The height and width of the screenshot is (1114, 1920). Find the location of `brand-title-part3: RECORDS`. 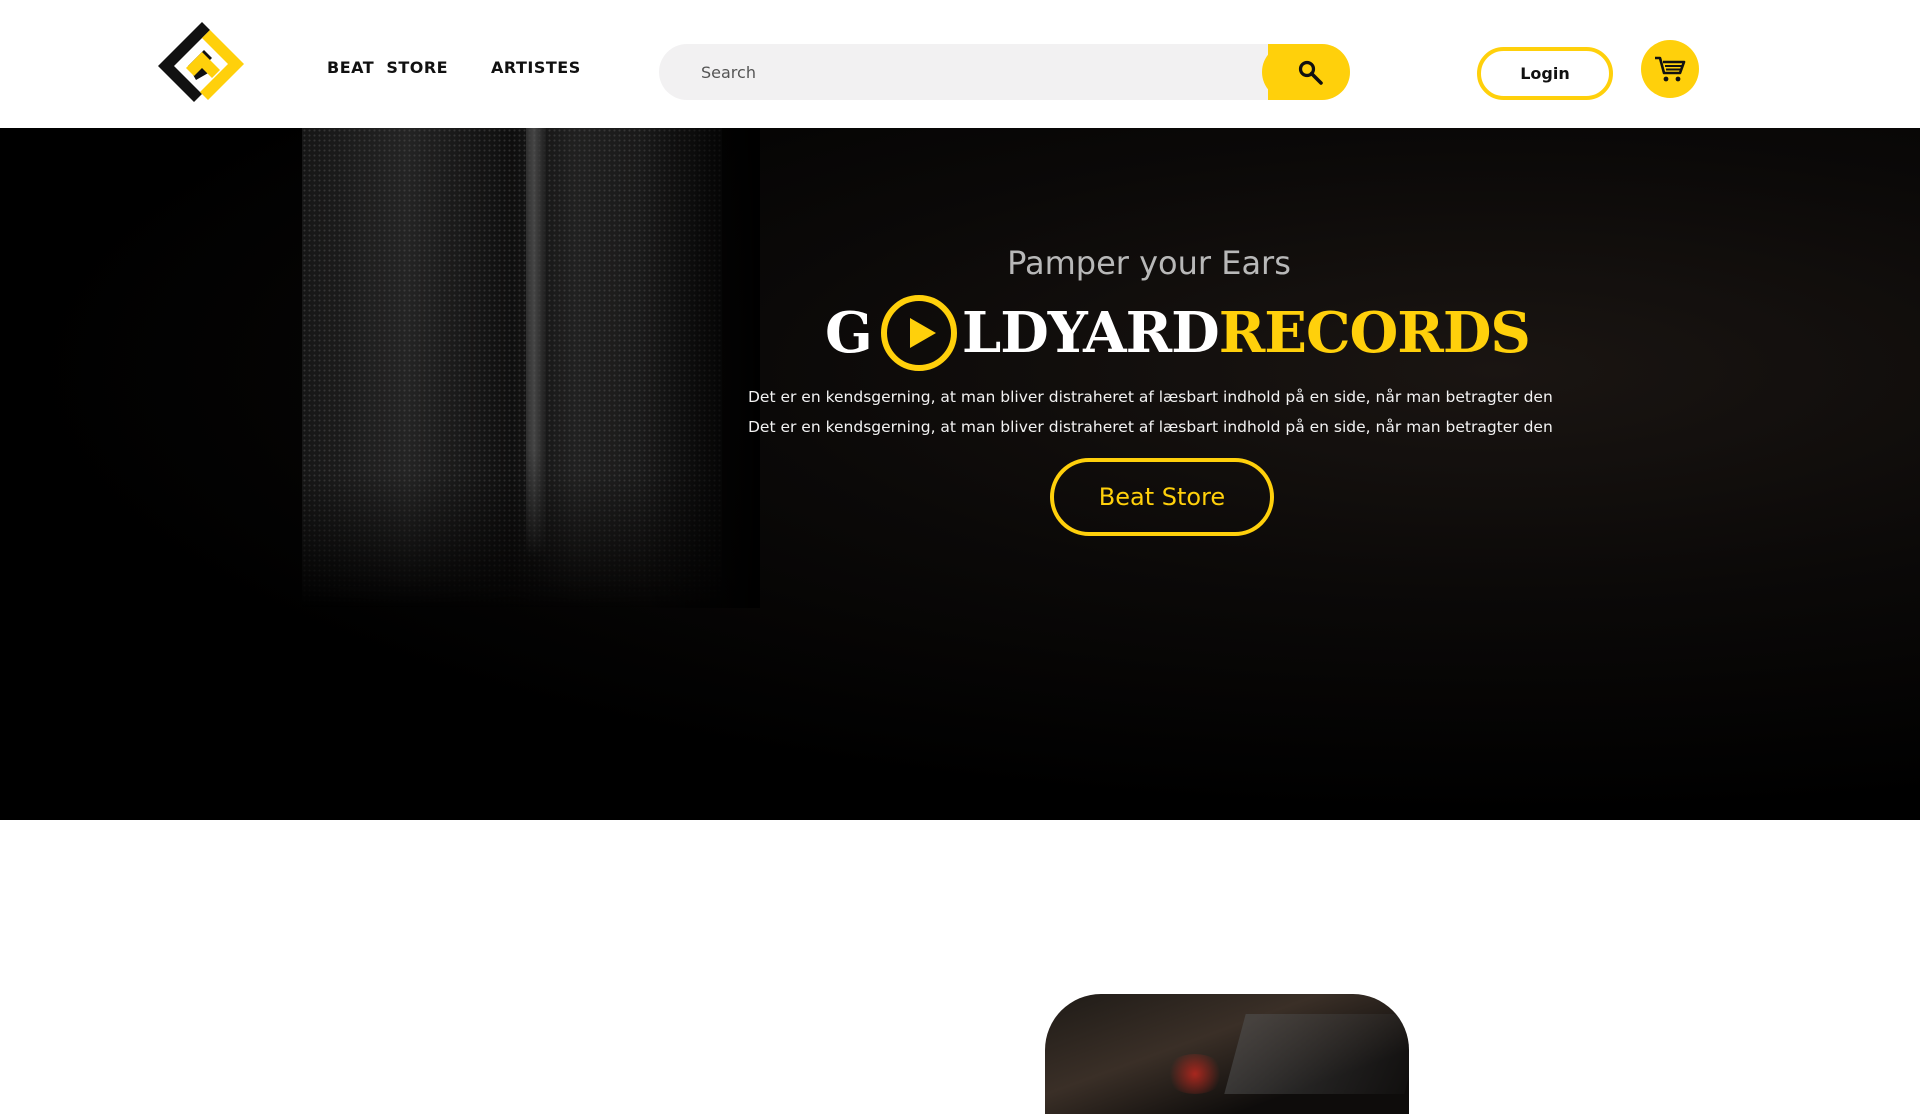

brand-title-part3: RECORDS is located at coordinates (1374, 333).